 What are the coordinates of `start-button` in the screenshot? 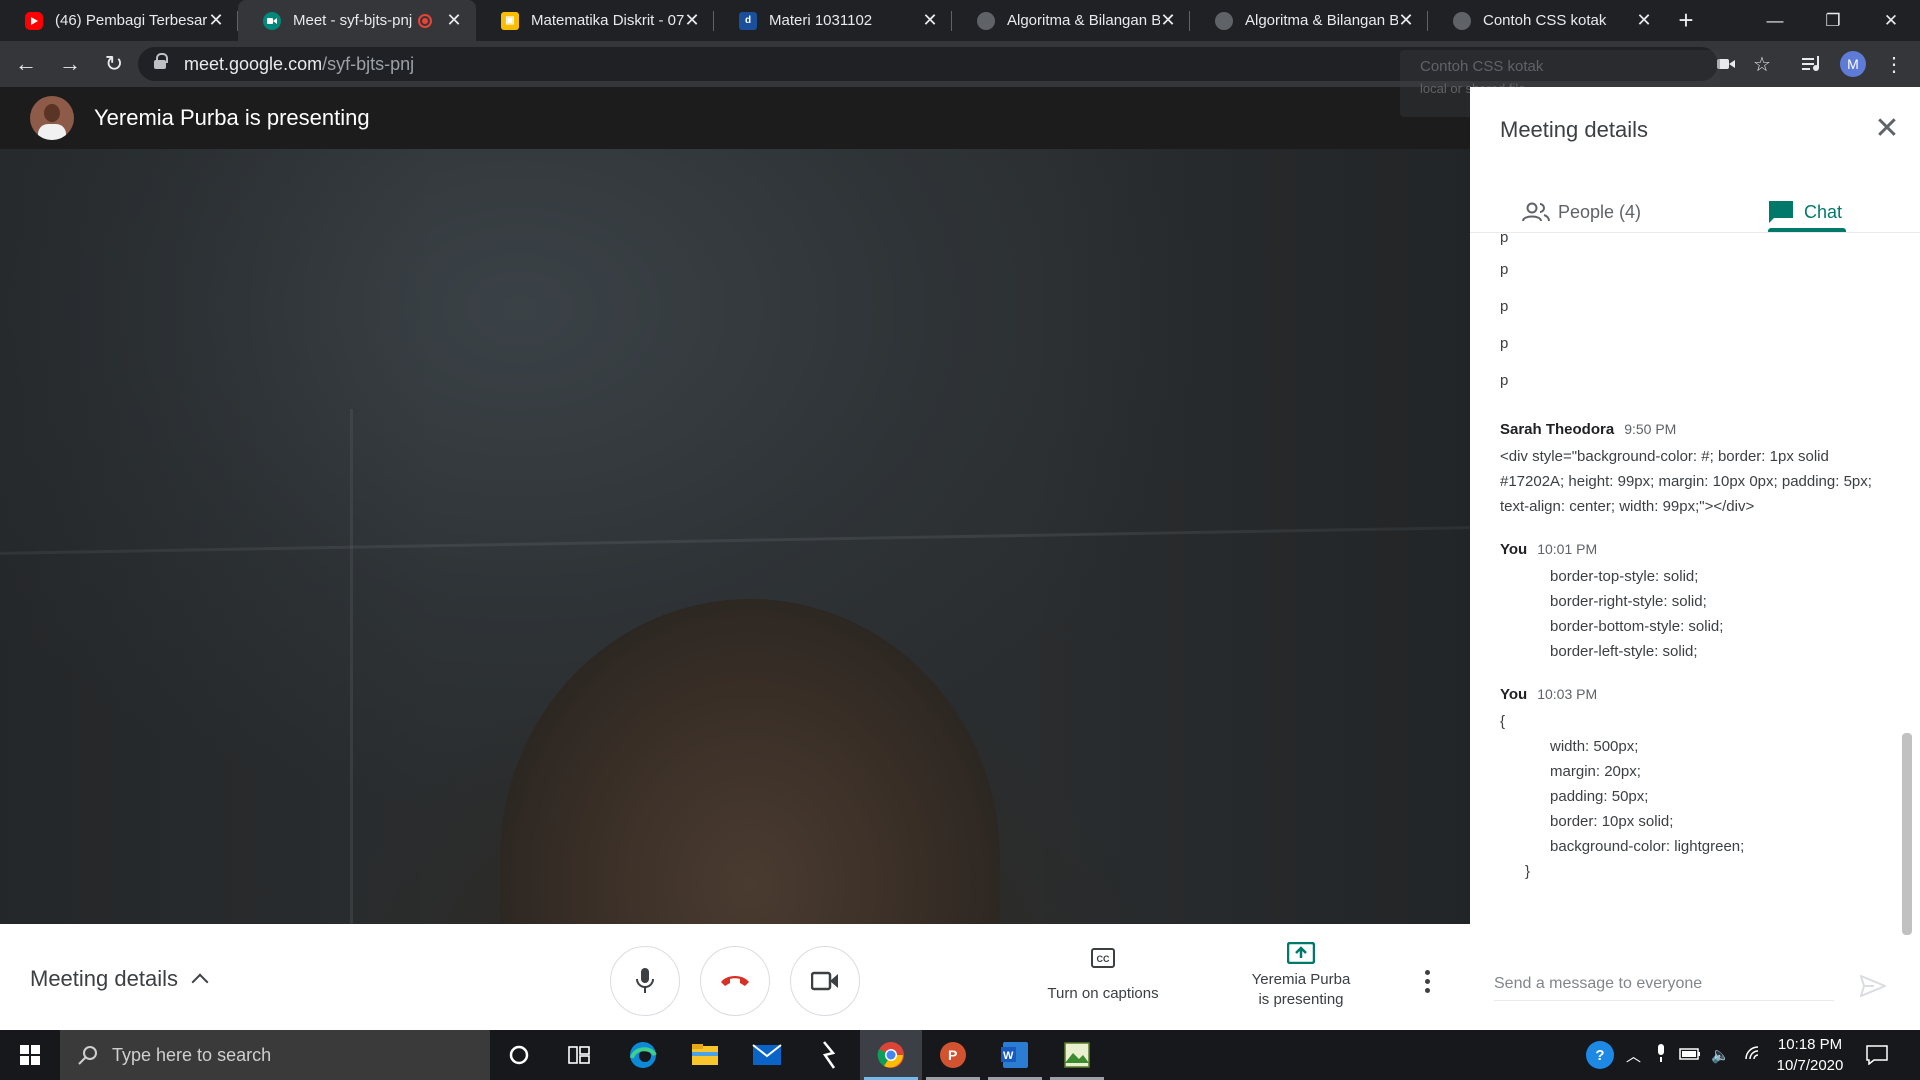 It's located at (30, 1055).